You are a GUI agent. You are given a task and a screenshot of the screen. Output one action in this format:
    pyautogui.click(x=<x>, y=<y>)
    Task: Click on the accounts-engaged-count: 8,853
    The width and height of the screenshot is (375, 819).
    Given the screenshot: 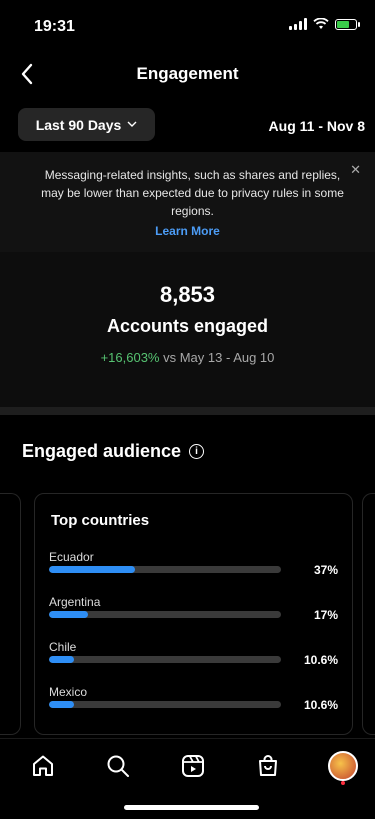 What is the action you would take?
    pyautogui.click(x=187, y=294)
    